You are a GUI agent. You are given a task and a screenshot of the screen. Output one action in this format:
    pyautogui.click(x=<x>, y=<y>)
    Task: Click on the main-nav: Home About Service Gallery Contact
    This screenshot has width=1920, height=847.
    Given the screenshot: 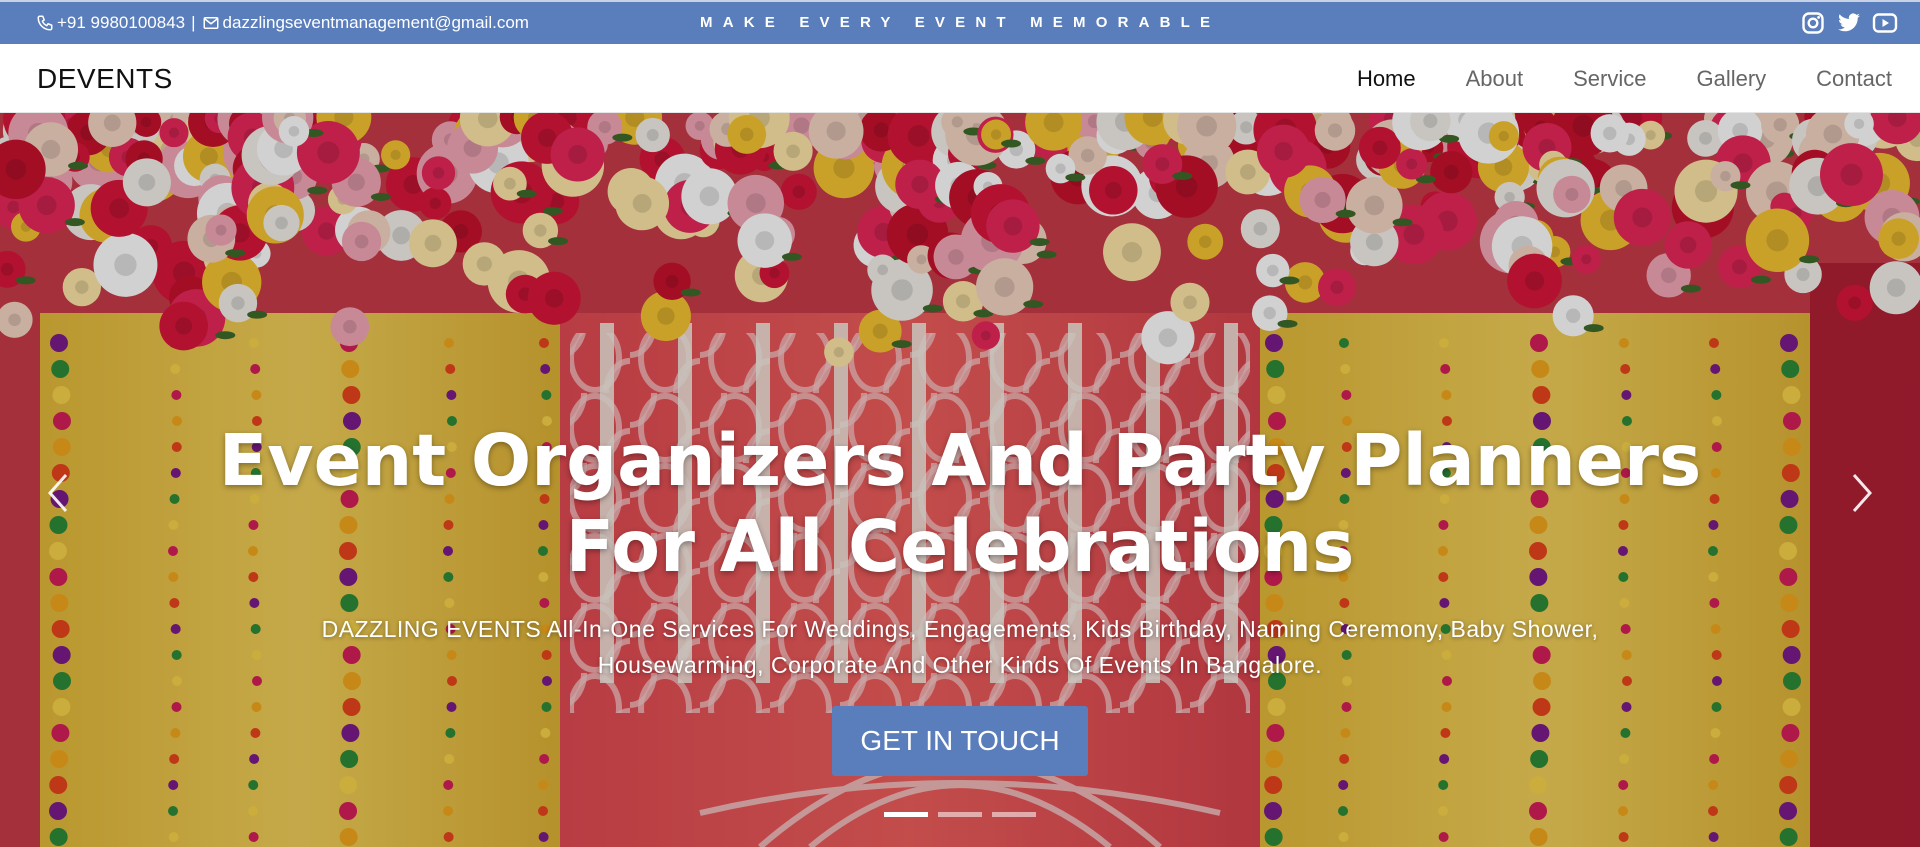 What is the action you would take?
    pyautogui.click(x=1638, y=78)
    